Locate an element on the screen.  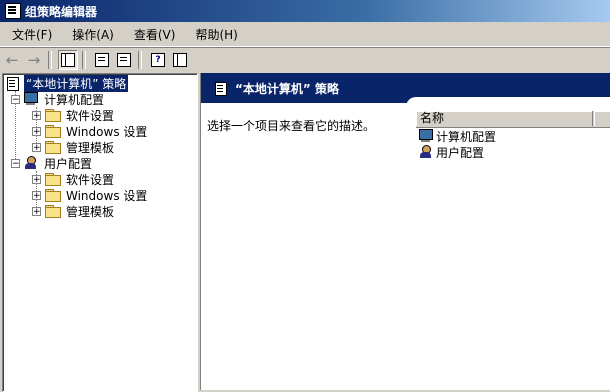
menu-file: 文件(F) is located at coordinates (32, 34).